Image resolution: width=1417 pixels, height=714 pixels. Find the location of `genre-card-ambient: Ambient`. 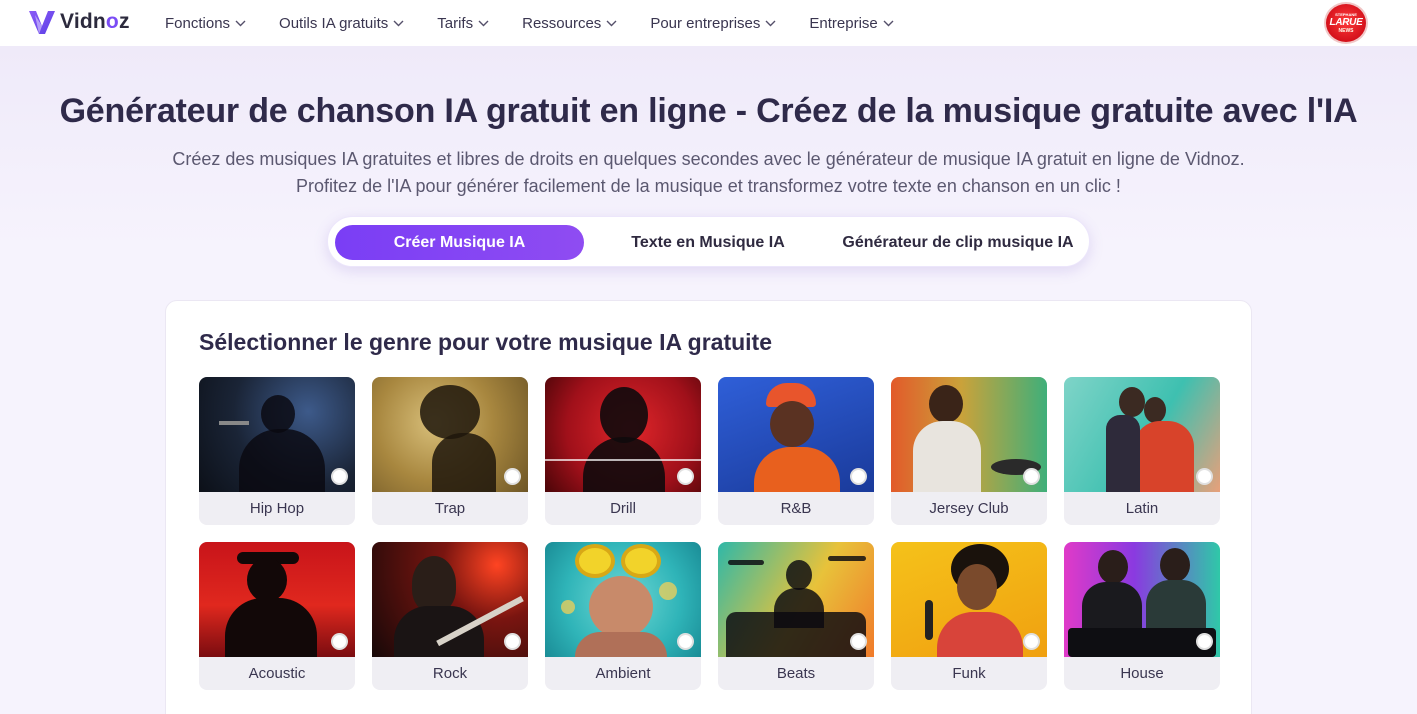

genre-card-ambient: Ambient is located at coordinates (623, 616).